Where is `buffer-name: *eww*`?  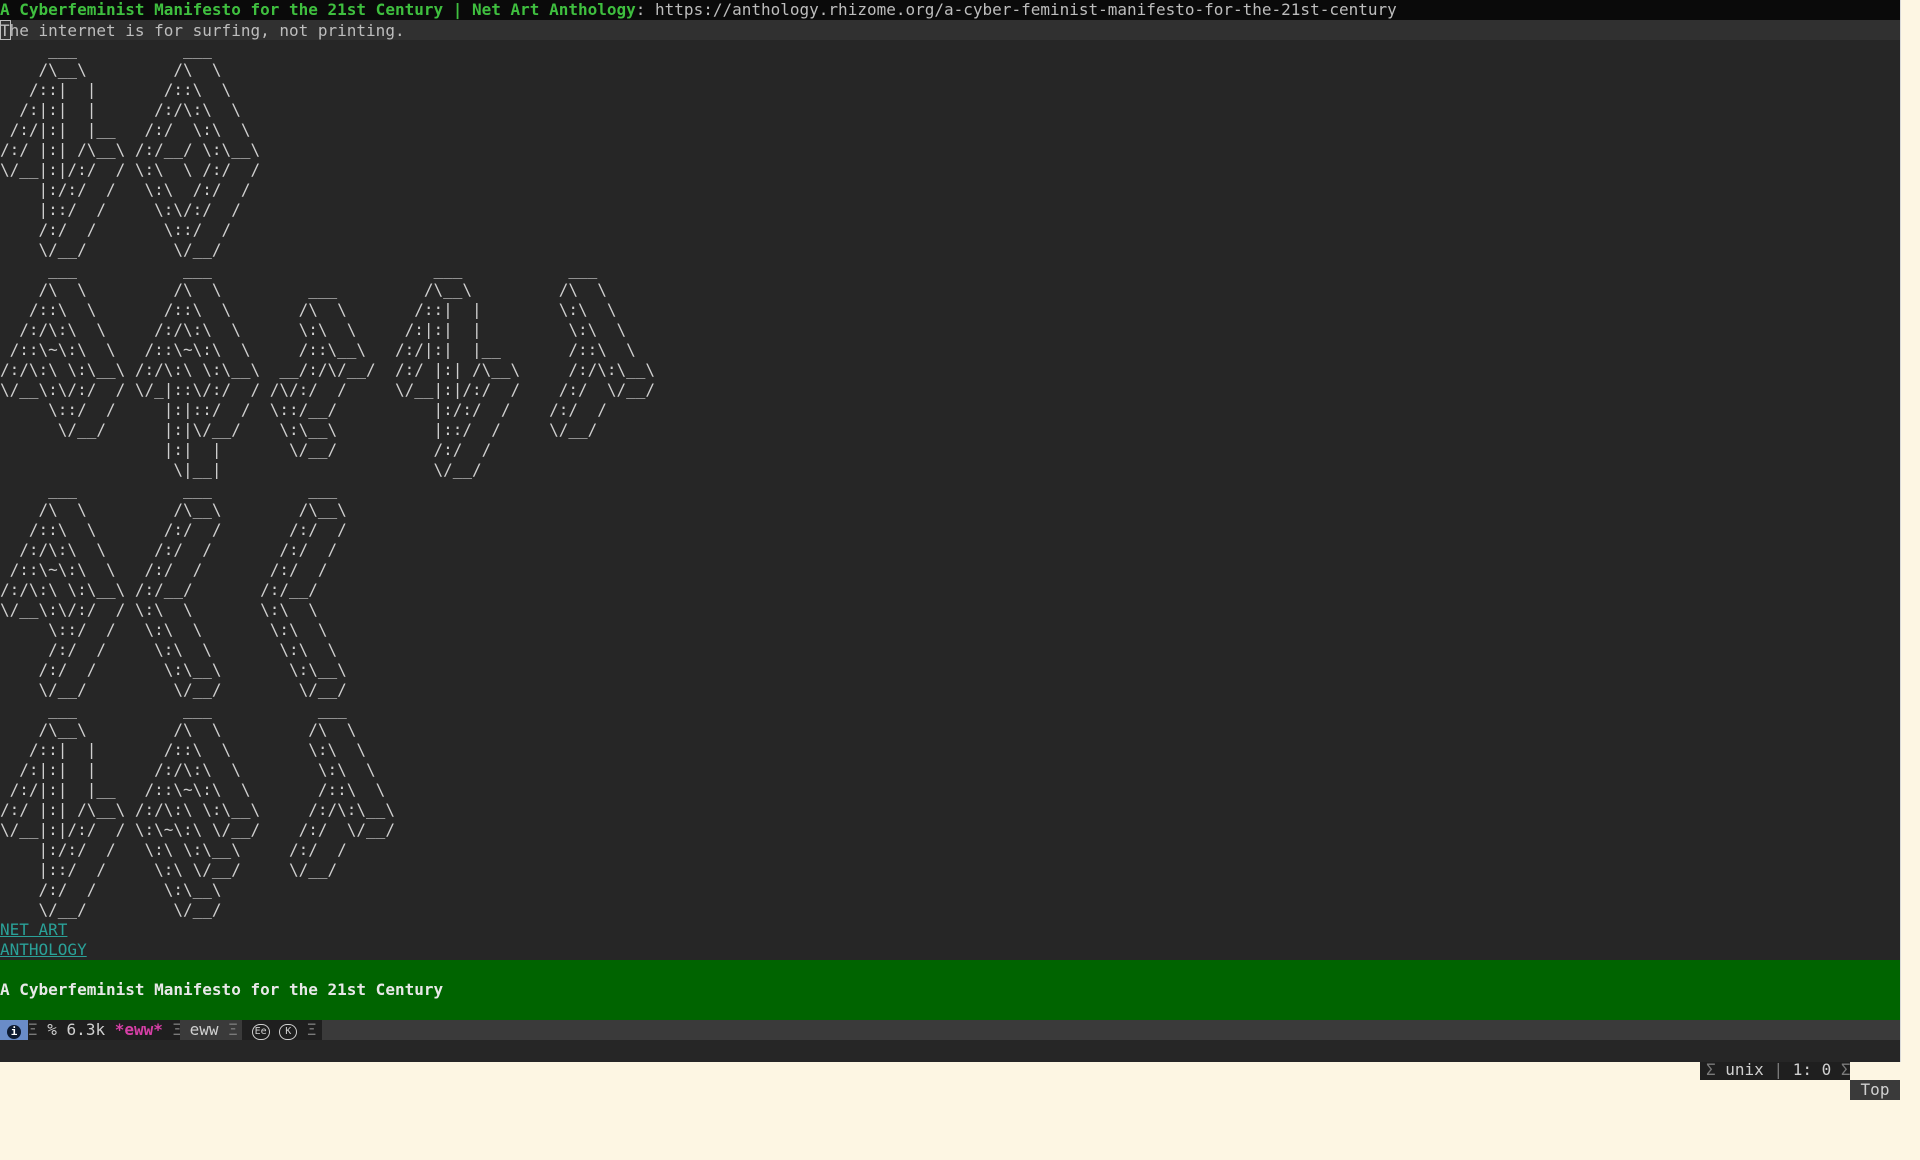 buffer-name: *eww* is located at coordinates (139, 1029).